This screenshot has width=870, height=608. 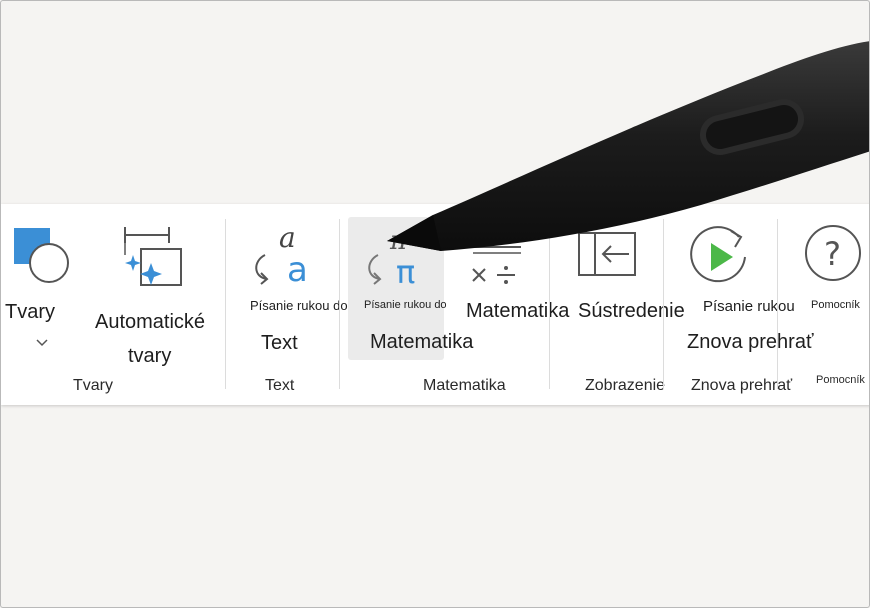 I want to click on help-button: ? Pomocník, so click(x=836, y=269).